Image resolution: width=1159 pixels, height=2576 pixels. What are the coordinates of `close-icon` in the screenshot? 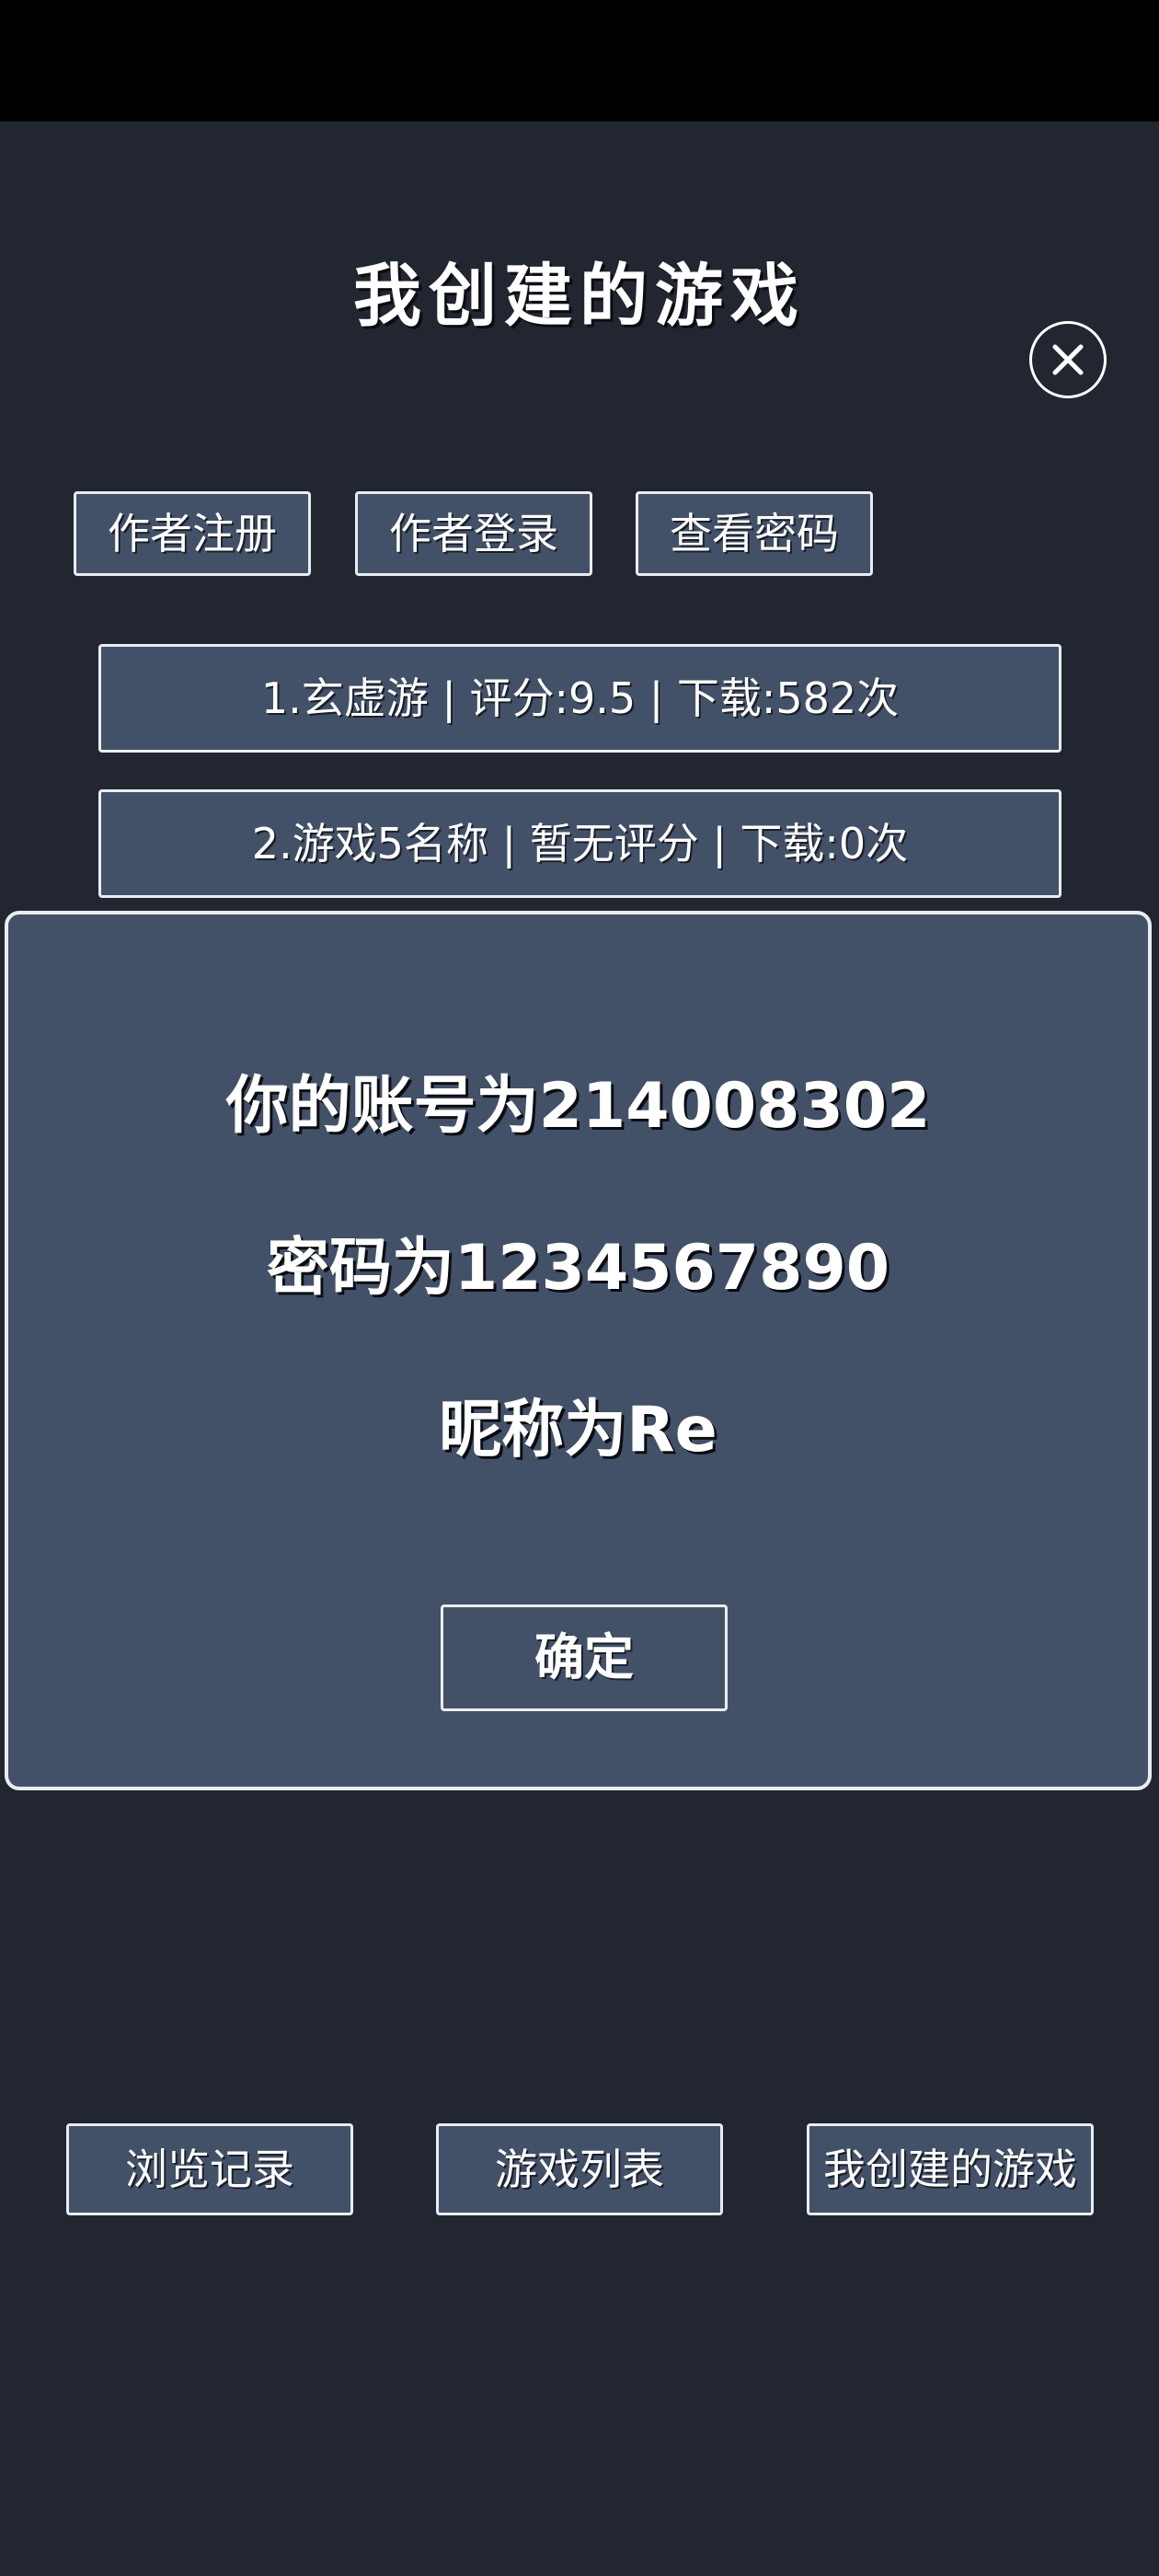 It's located at (1068, 359).